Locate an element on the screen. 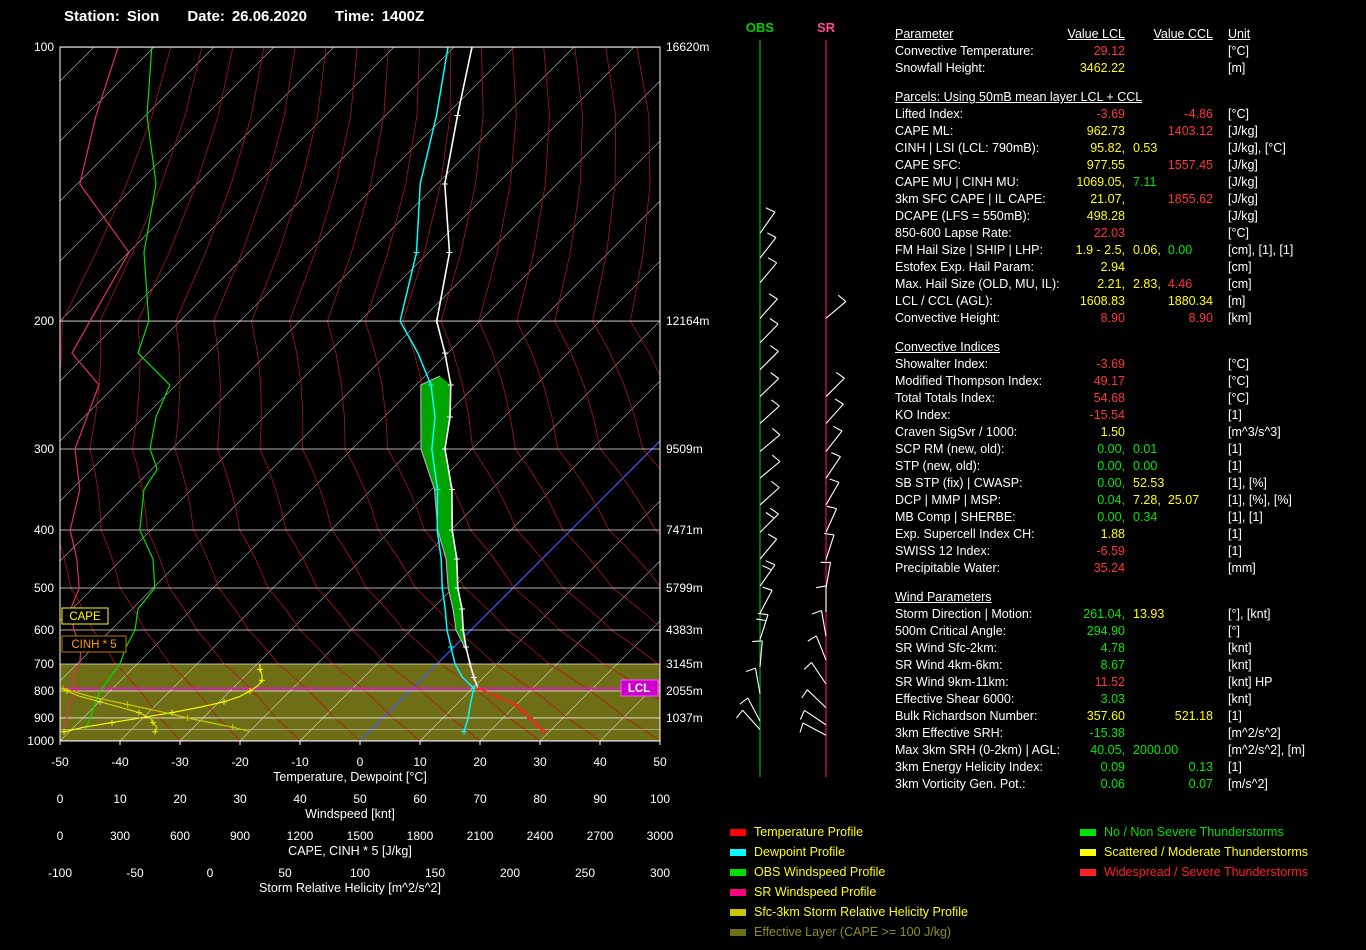  pressure-tick-label: 900 is located at coordinates (44, 718).